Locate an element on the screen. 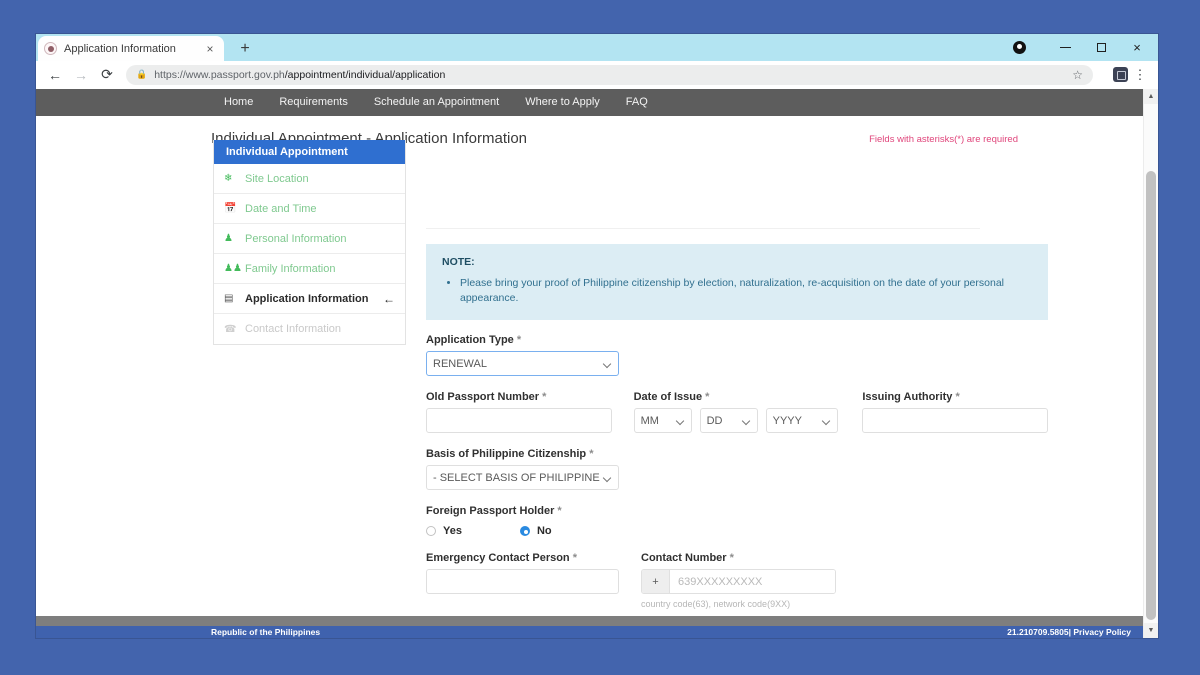 This screenshot has width=1200, height=675. application-type-label: Application Type * is located at coordinates (522, 340).